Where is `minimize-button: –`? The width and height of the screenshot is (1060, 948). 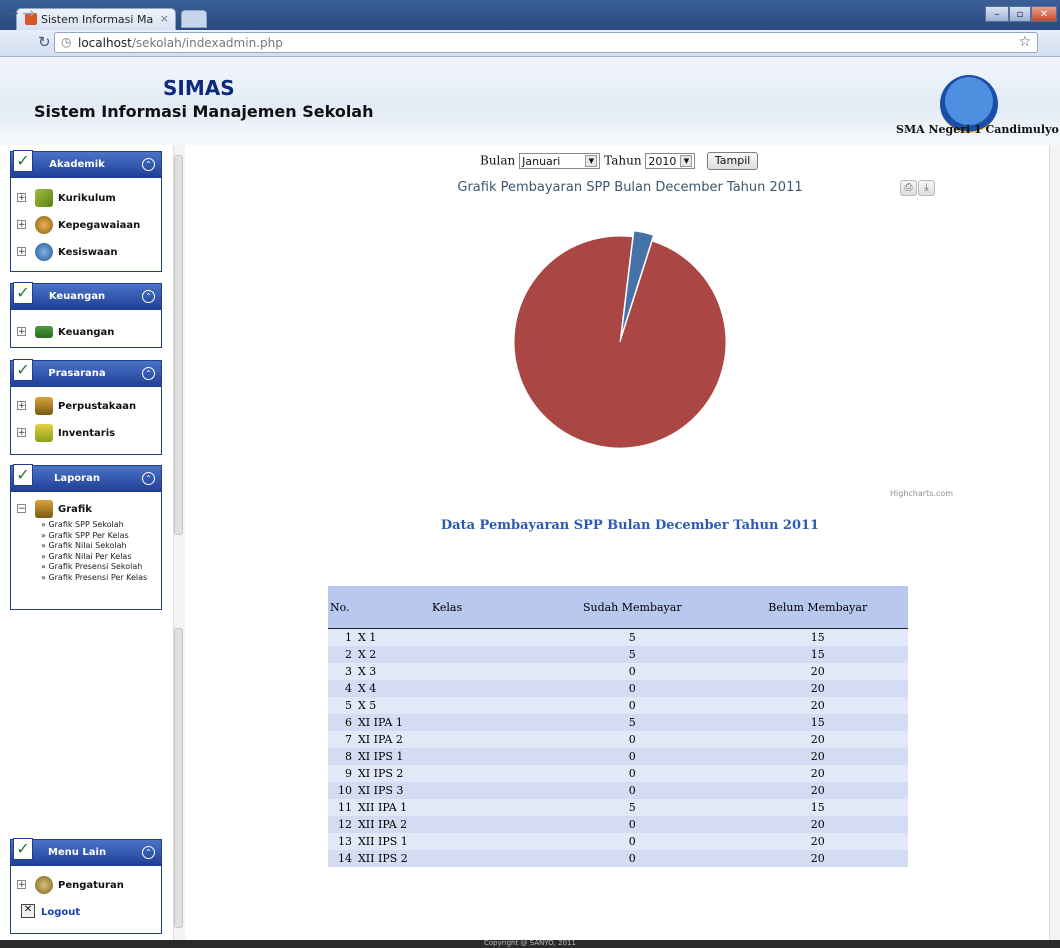
minimize-button: – is located at coordinates (997, 14).